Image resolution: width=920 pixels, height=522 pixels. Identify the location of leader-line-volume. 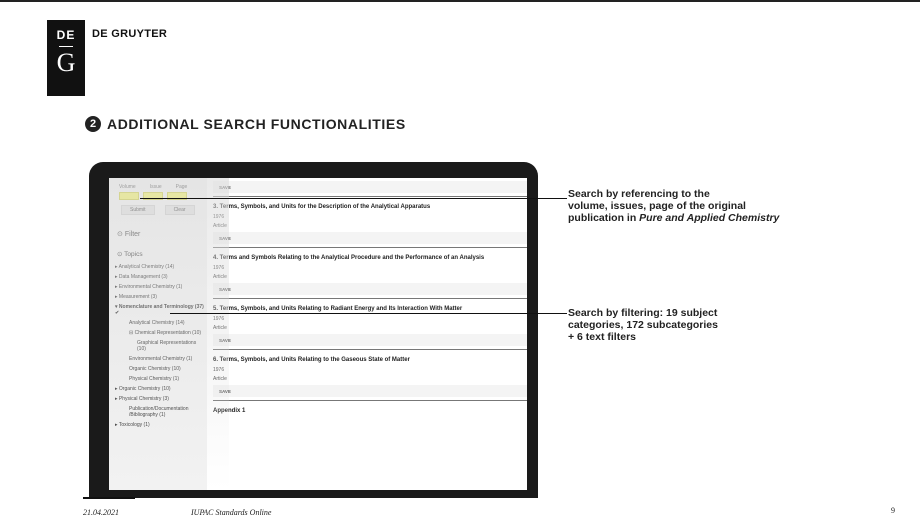
(353, 198).